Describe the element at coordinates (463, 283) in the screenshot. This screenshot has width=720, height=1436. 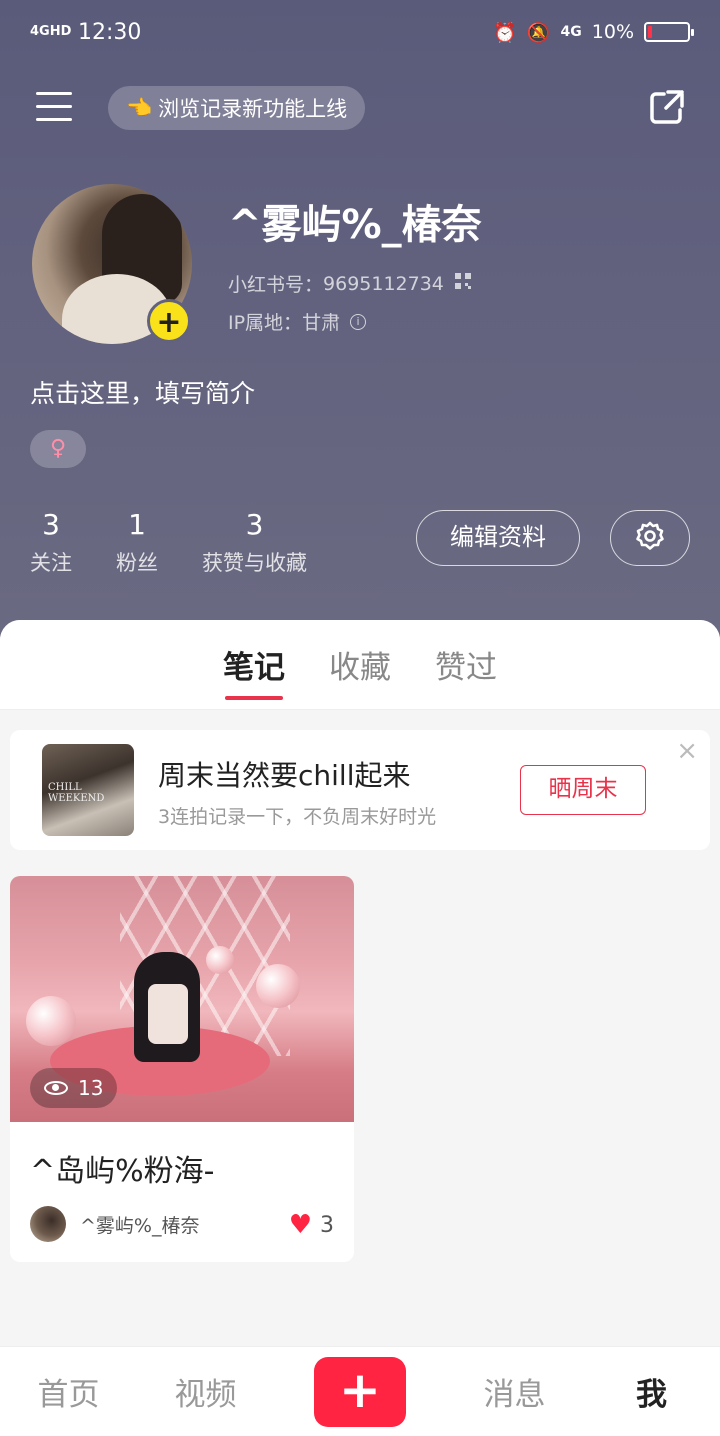
I see `qr-code-icon` at that location.